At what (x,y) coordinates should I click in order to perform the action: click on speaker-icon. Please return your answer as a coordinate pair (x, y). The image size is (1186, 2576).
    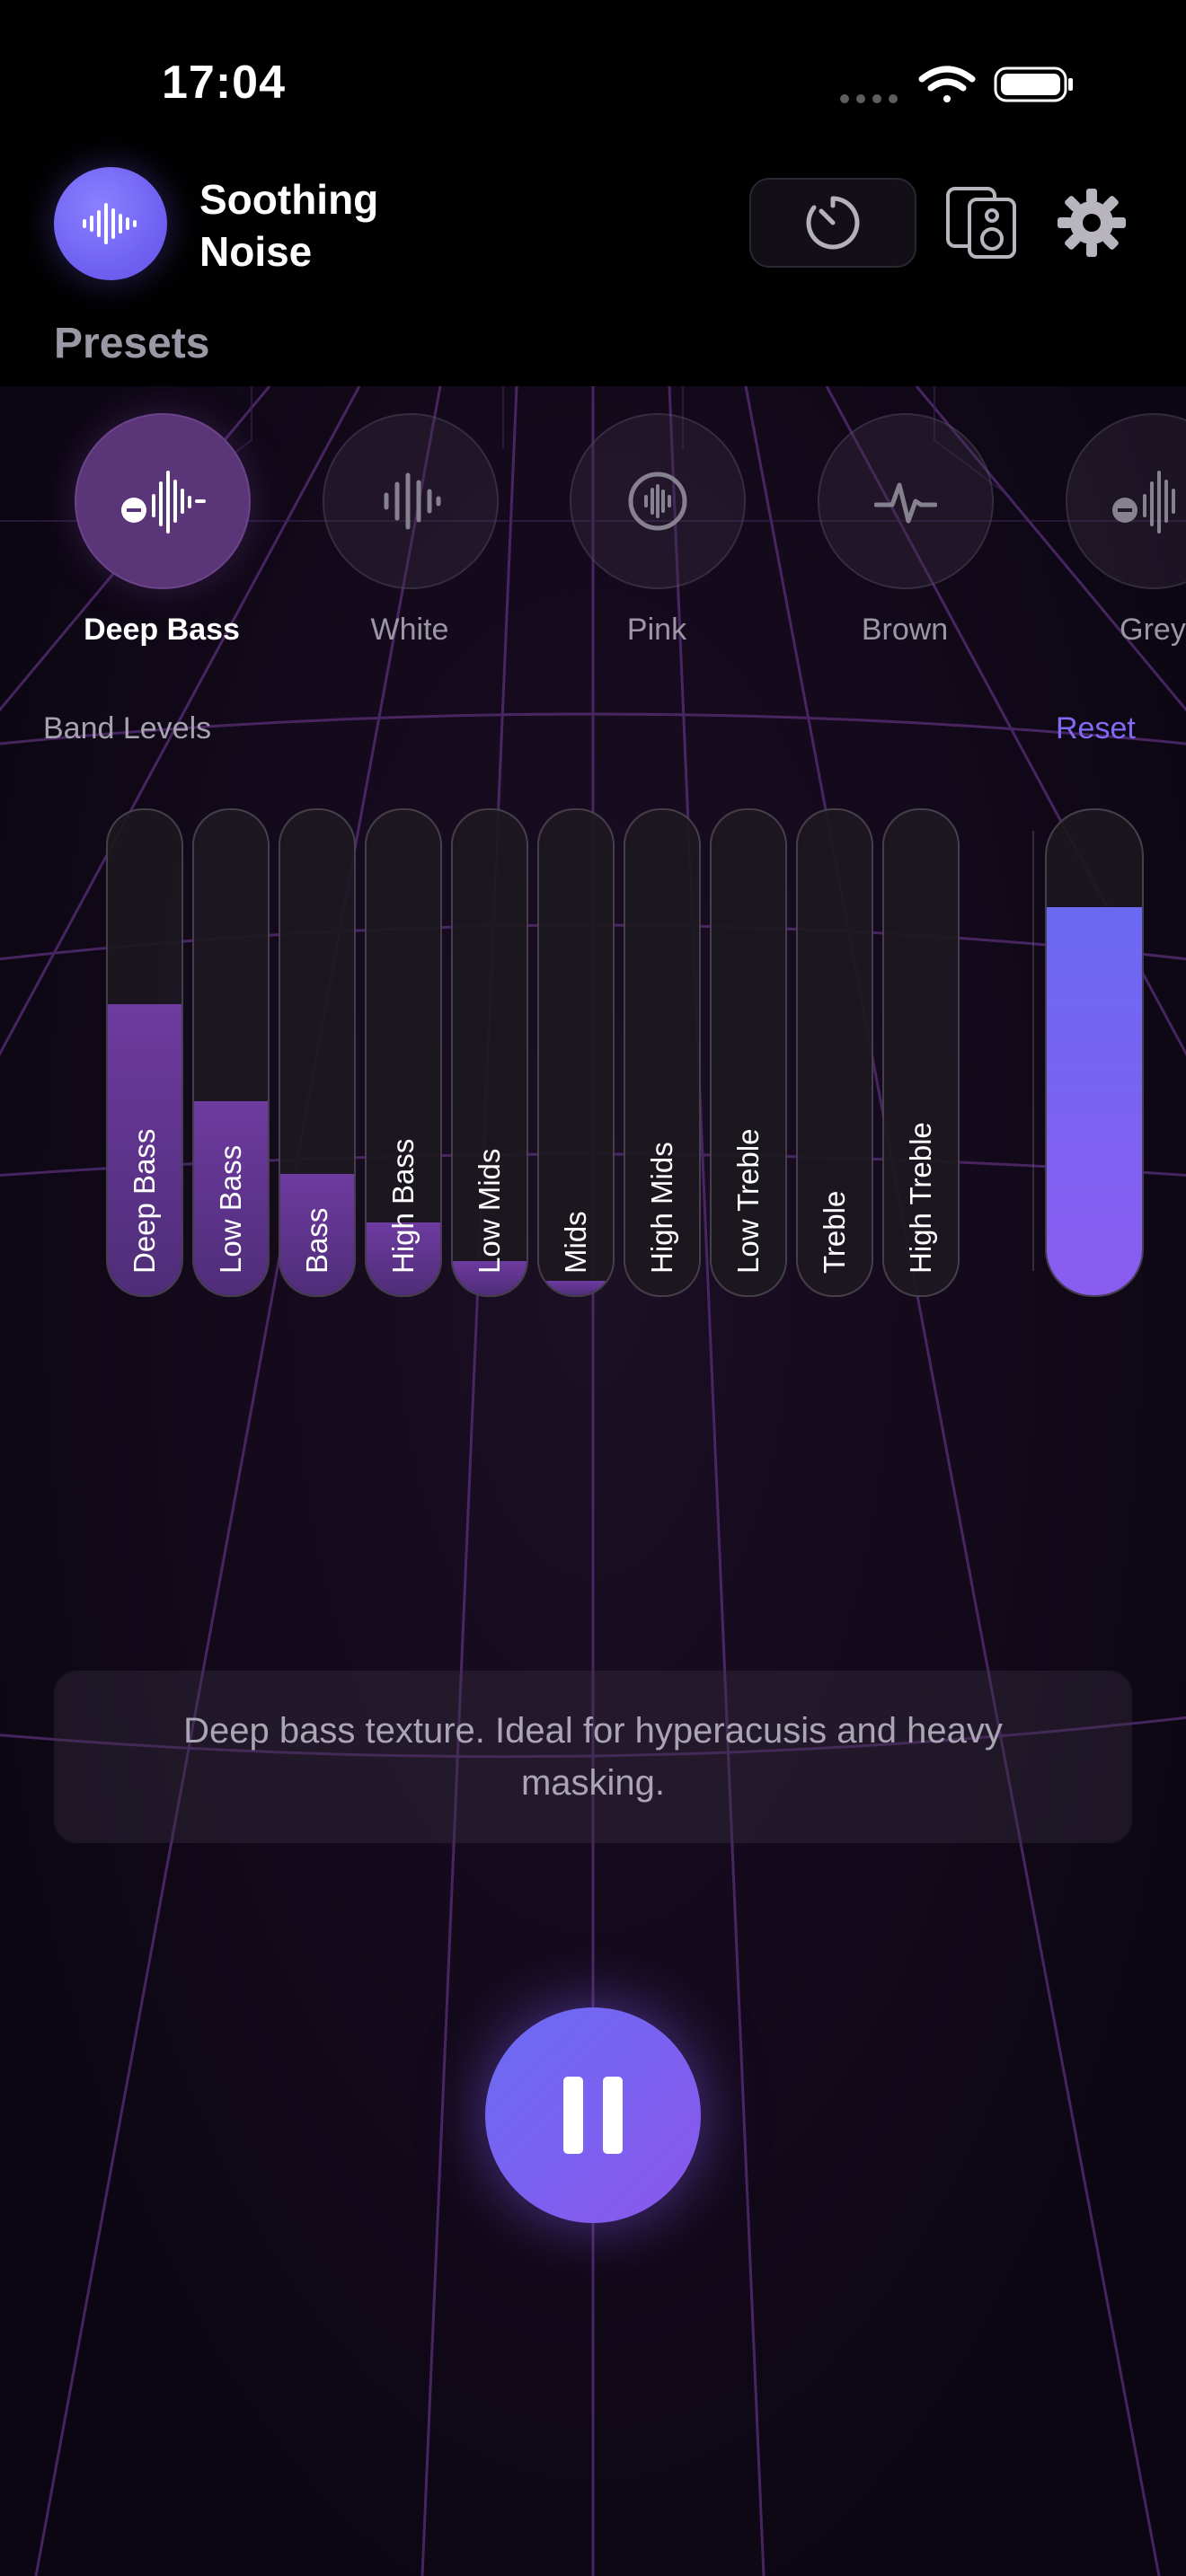
    Looking at the image, I should click on (981, 223).